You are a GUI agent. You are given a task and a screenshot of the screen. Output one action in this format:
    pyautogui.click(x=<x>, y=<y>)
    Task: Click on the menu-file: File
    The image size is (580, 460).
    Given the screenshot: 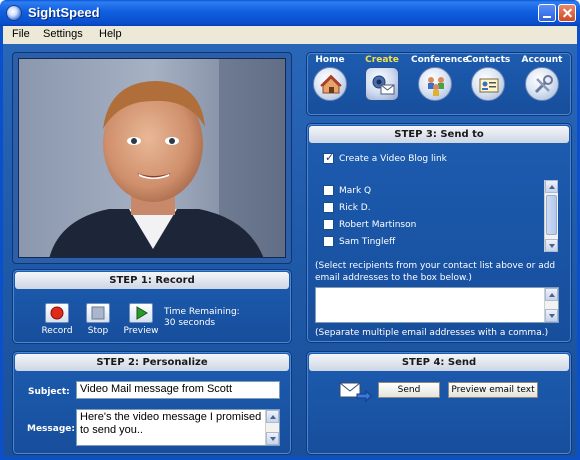 What is the action you would take?
    pyautogui.click(x=21, y=34)
    